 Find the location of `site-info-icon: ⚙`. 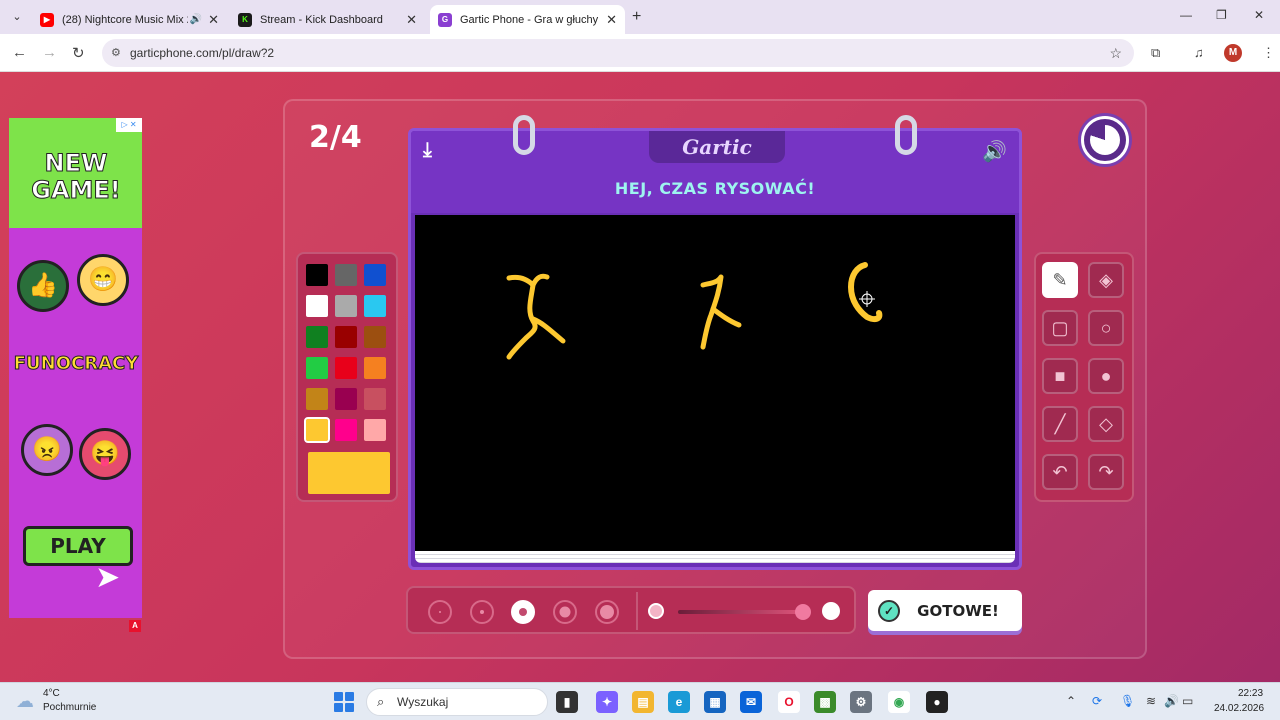

site-info-icon: ⚙ is located at coordinates (116, 53).